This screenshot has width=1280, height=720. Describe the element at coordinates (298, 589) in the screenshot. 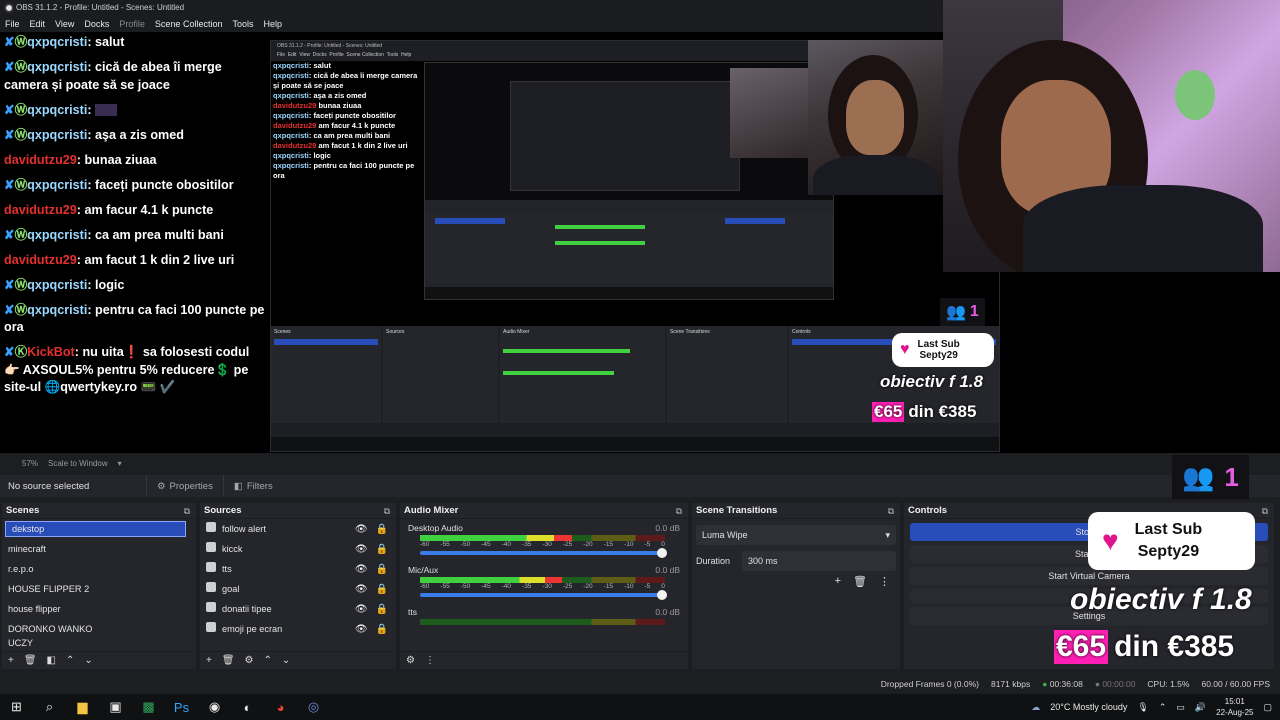

I see `source-item: goal 👁 🔒` at that location.